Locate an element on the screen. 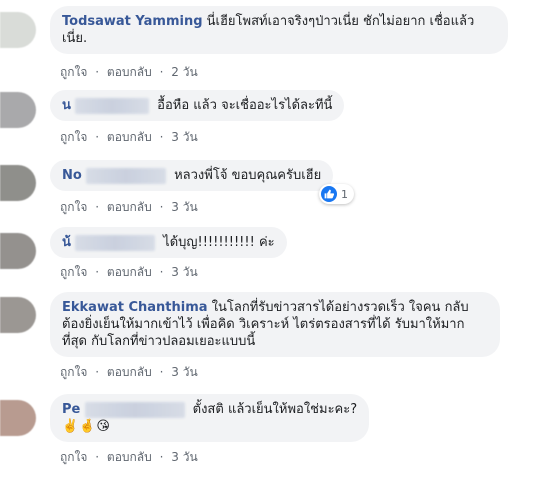  comment-text: หลวงพี่โจ้ ขอบคุณครับเฮีย is located at coordinates (248, 175).